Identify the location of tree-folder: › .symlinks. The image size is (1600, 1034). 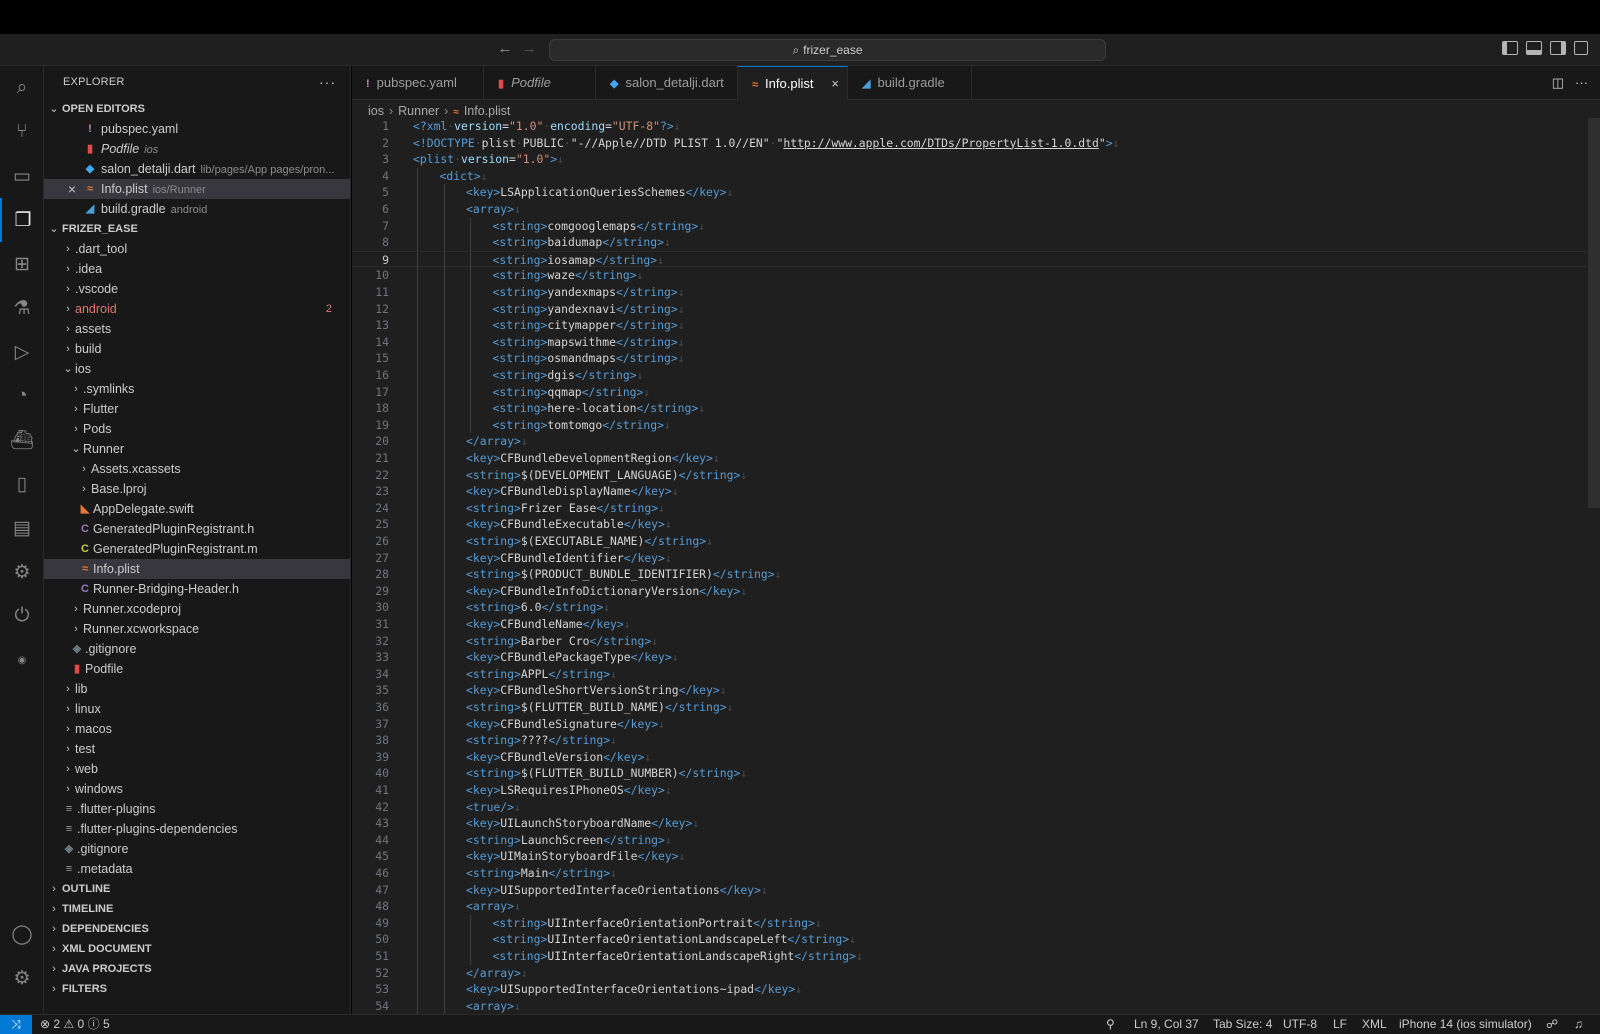
(197, 389).